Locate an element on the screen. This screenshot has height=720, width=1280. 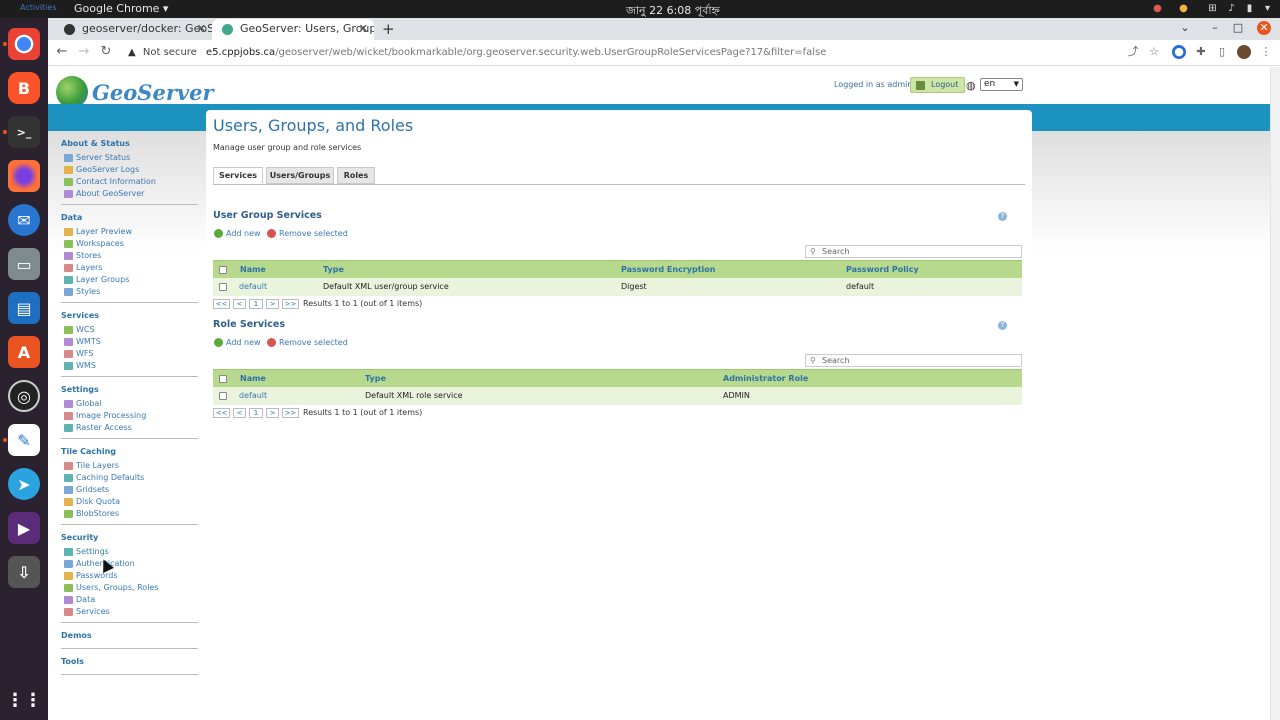
share-icon: ⤴ is located at coordinates (1133, 52).